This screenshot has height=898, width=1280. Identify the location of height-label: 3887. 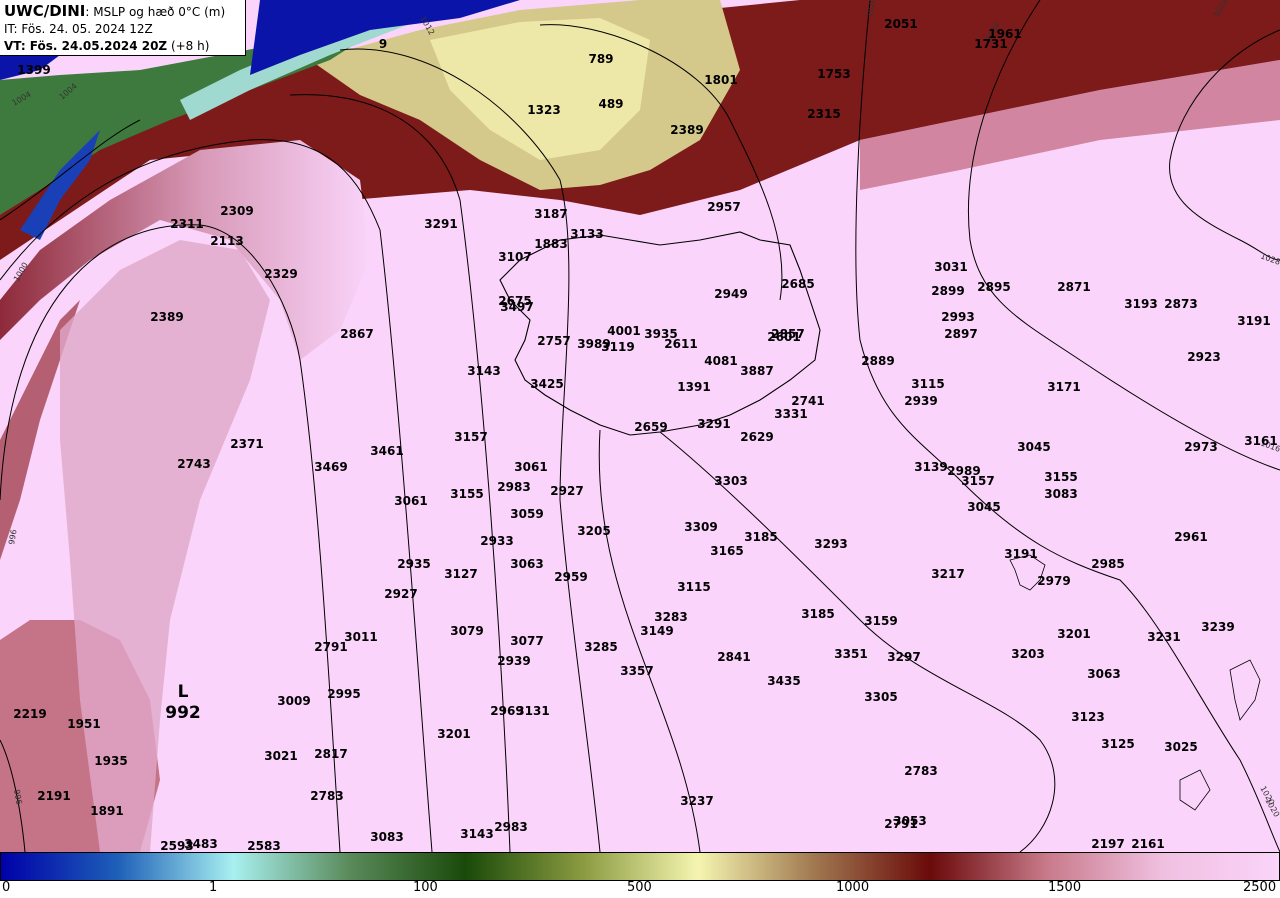
(756, 371).